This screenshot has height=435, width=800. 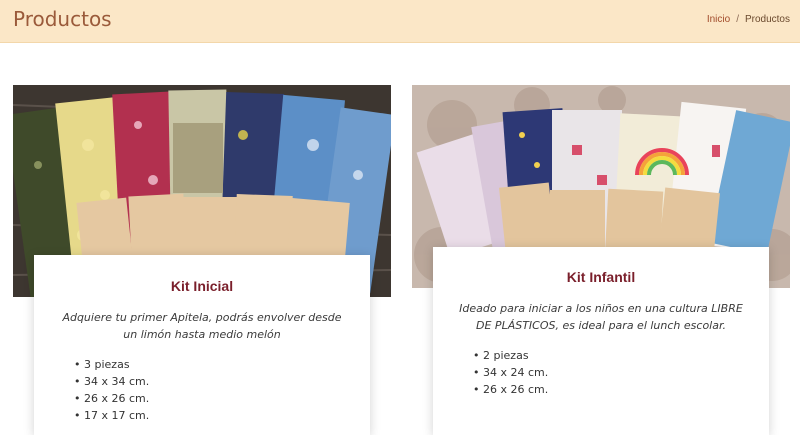 I want to click on product-title: Kit Infantil, so click(x=601, y=266).